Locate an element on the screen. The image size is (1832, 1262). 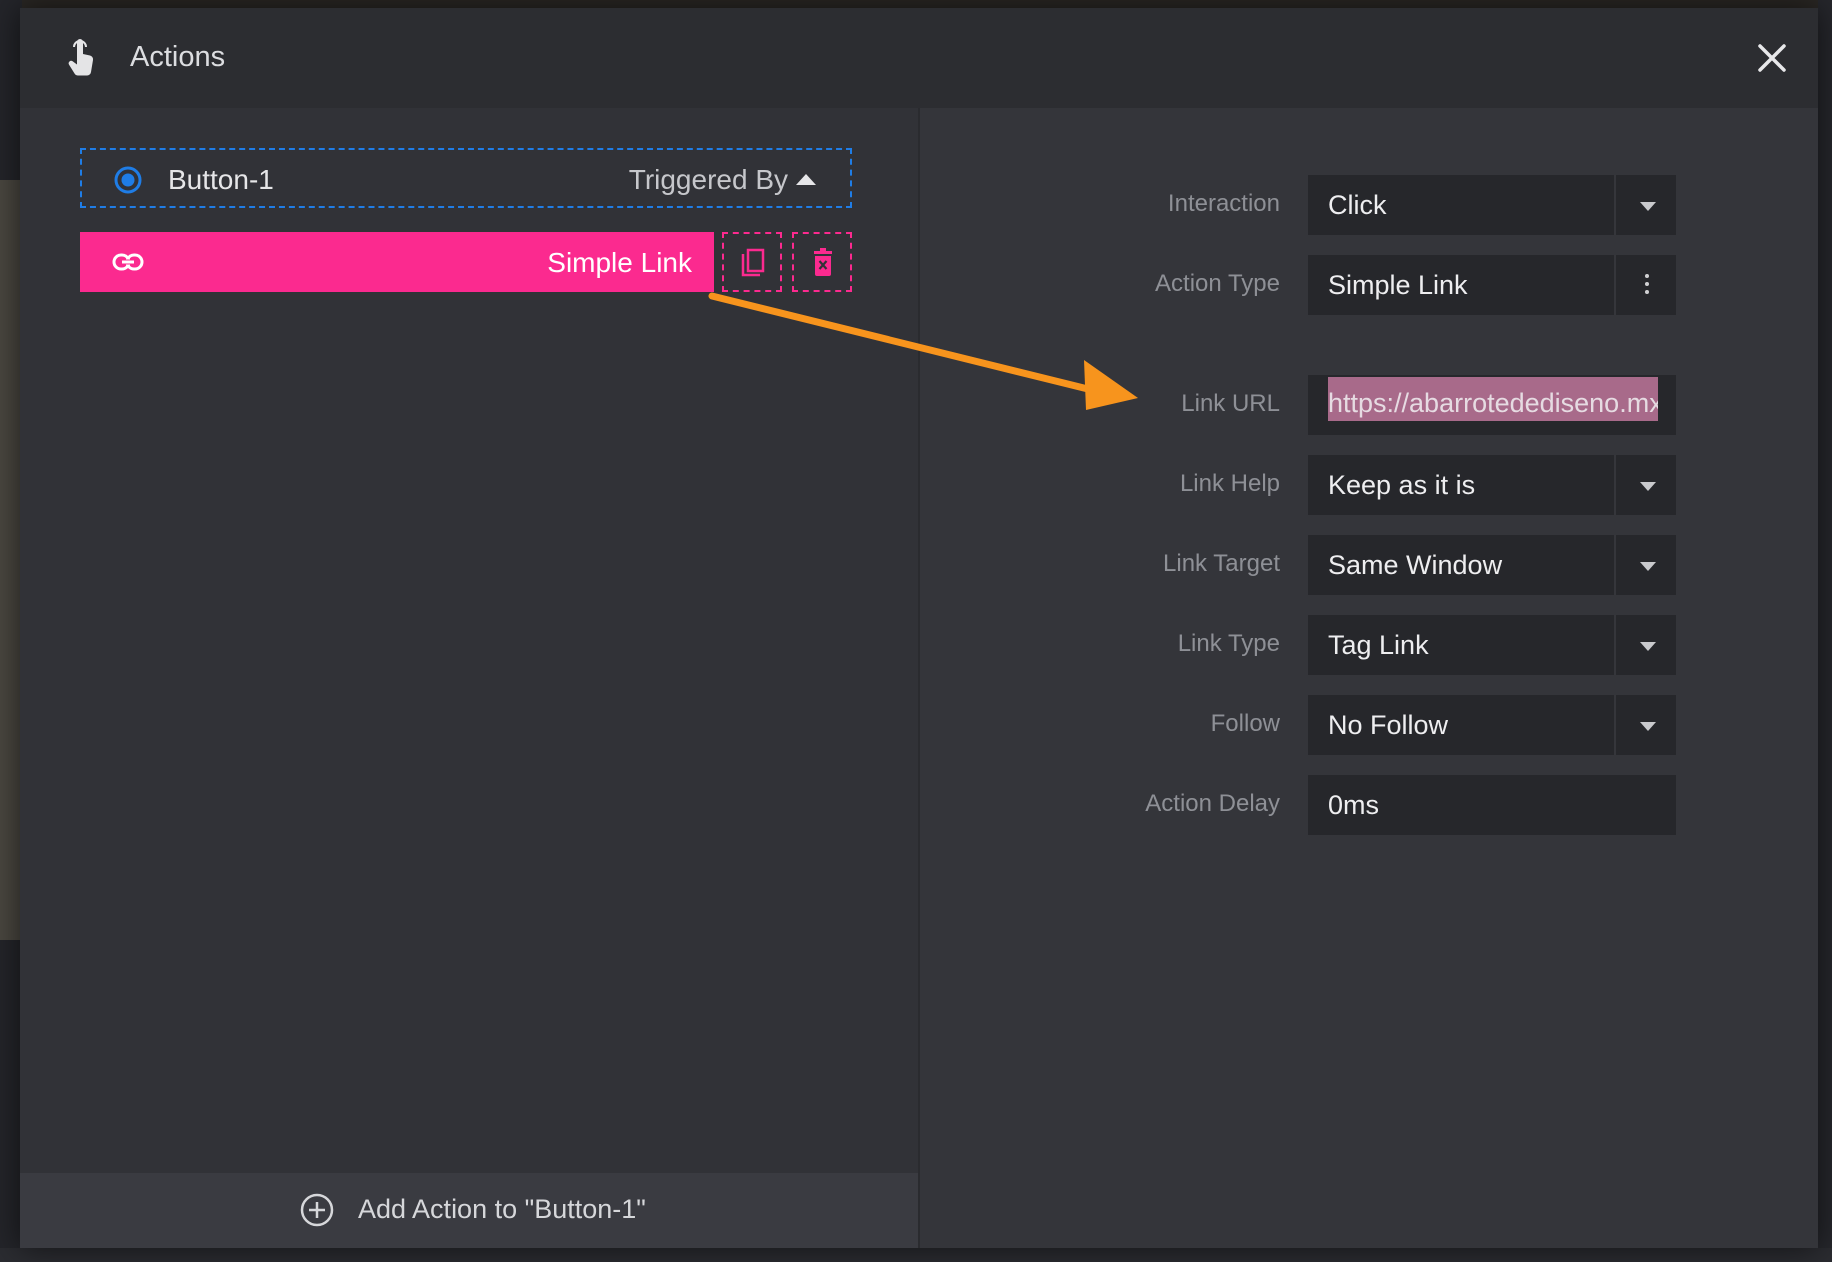
action-delay-input: 0ms is located at coordinates (1492, 805).